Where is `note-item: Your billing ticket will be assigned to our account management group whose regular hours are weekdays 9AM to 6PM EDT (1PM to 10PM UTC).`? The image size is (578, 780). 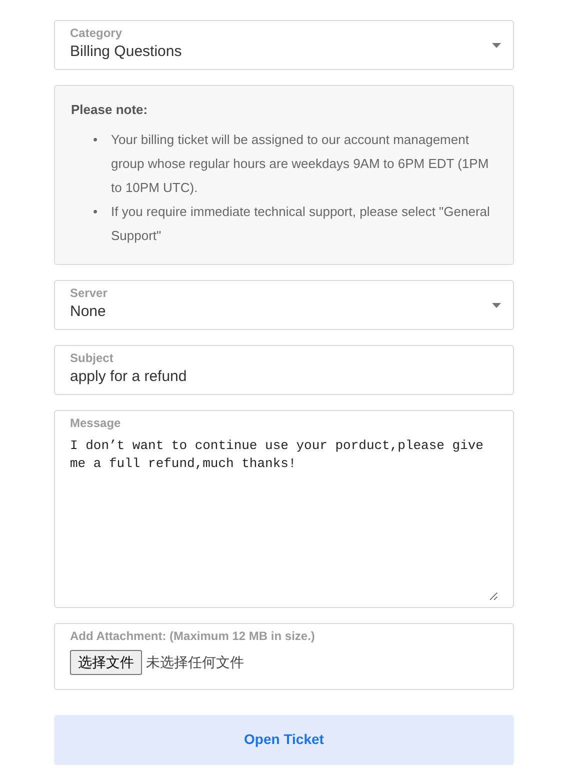 note-item: Your billing ticket will be assigned to our account management group whose regular hours are weekdays 9AM to 6PM EDT (1PM to 10PM UTC). is located at coordinates (300, 163).